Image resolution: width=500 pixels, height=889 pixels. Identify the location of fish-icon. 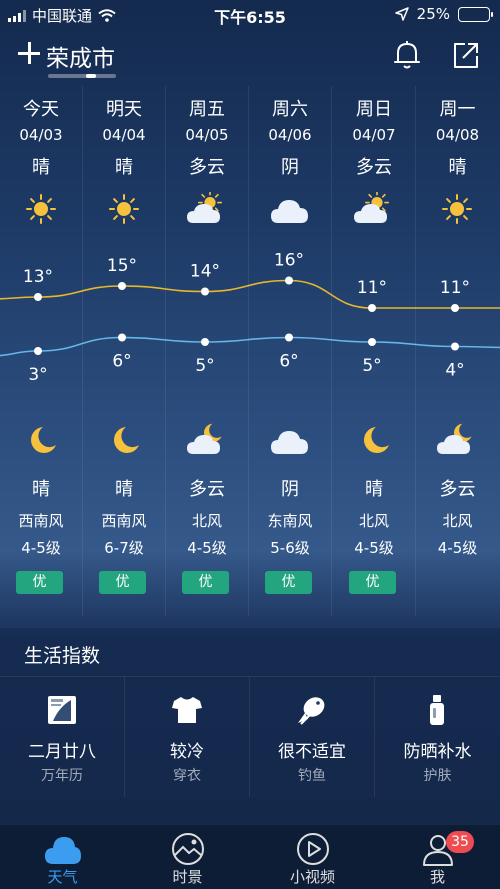
(311, 711).